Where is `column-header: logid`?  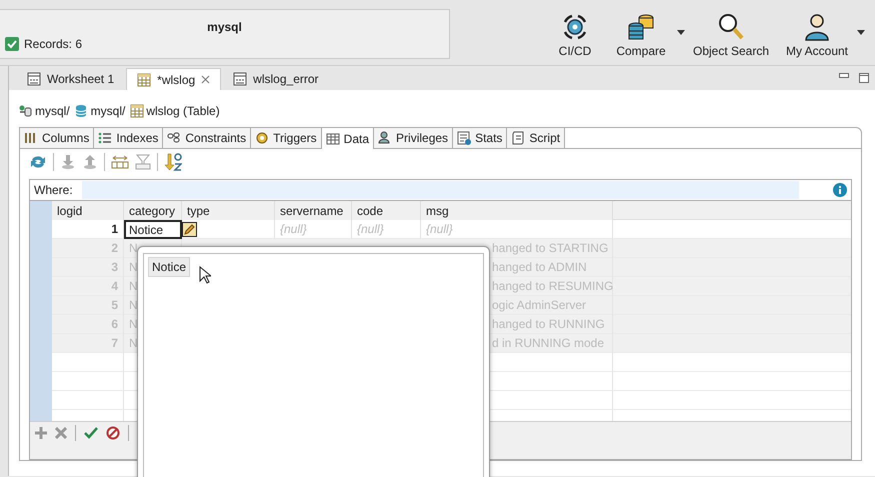 column-header: logid is located at coordinates (88, 211).